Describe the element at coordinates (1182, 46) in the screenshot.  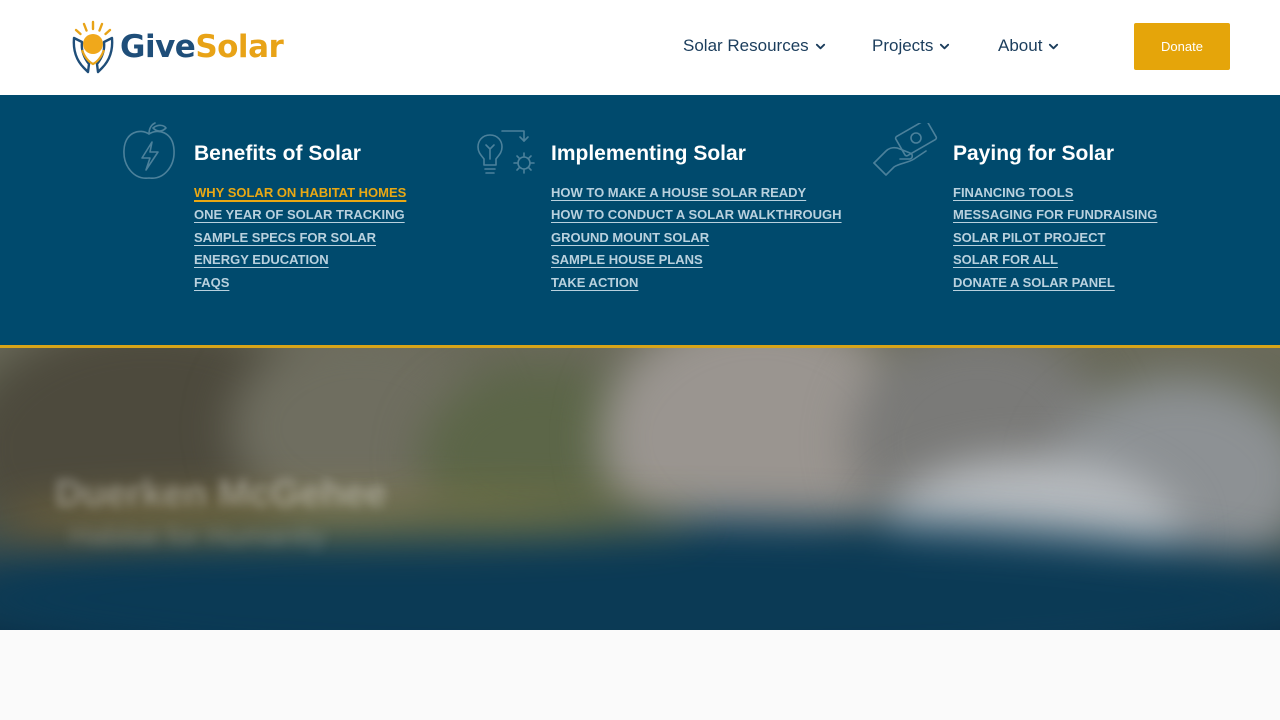
I see `donate-button: Donate` at that location.